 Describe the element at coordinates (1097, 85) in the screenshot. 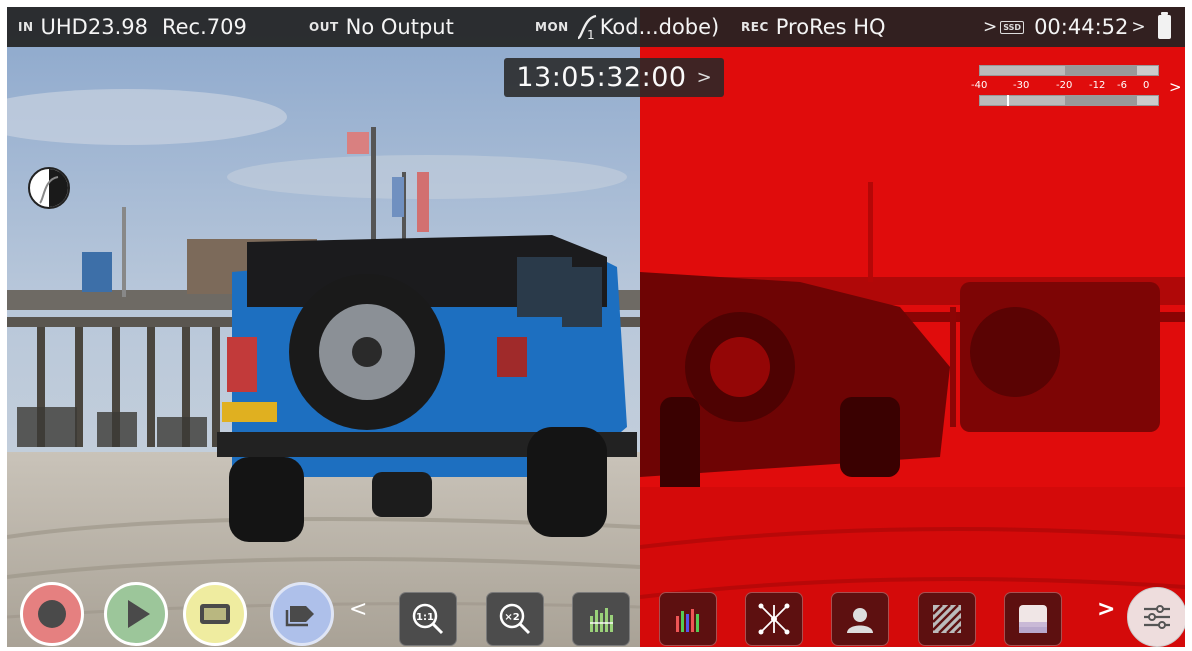

I see `meter-tick: -12` at that location.